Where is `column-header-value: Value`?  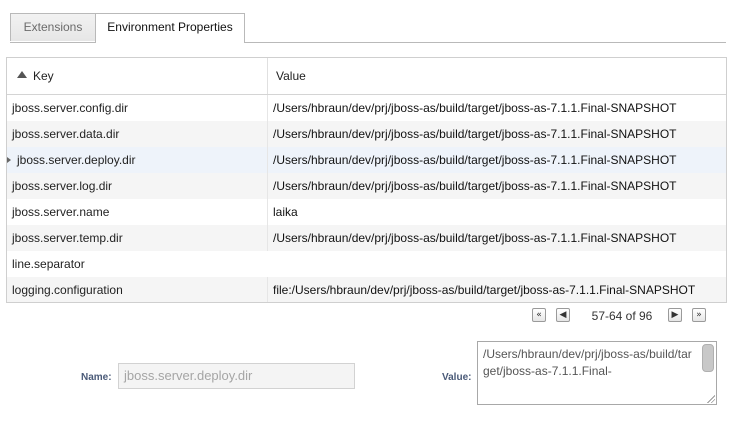
column-header-value: Value is located at coordinates (496, 76).